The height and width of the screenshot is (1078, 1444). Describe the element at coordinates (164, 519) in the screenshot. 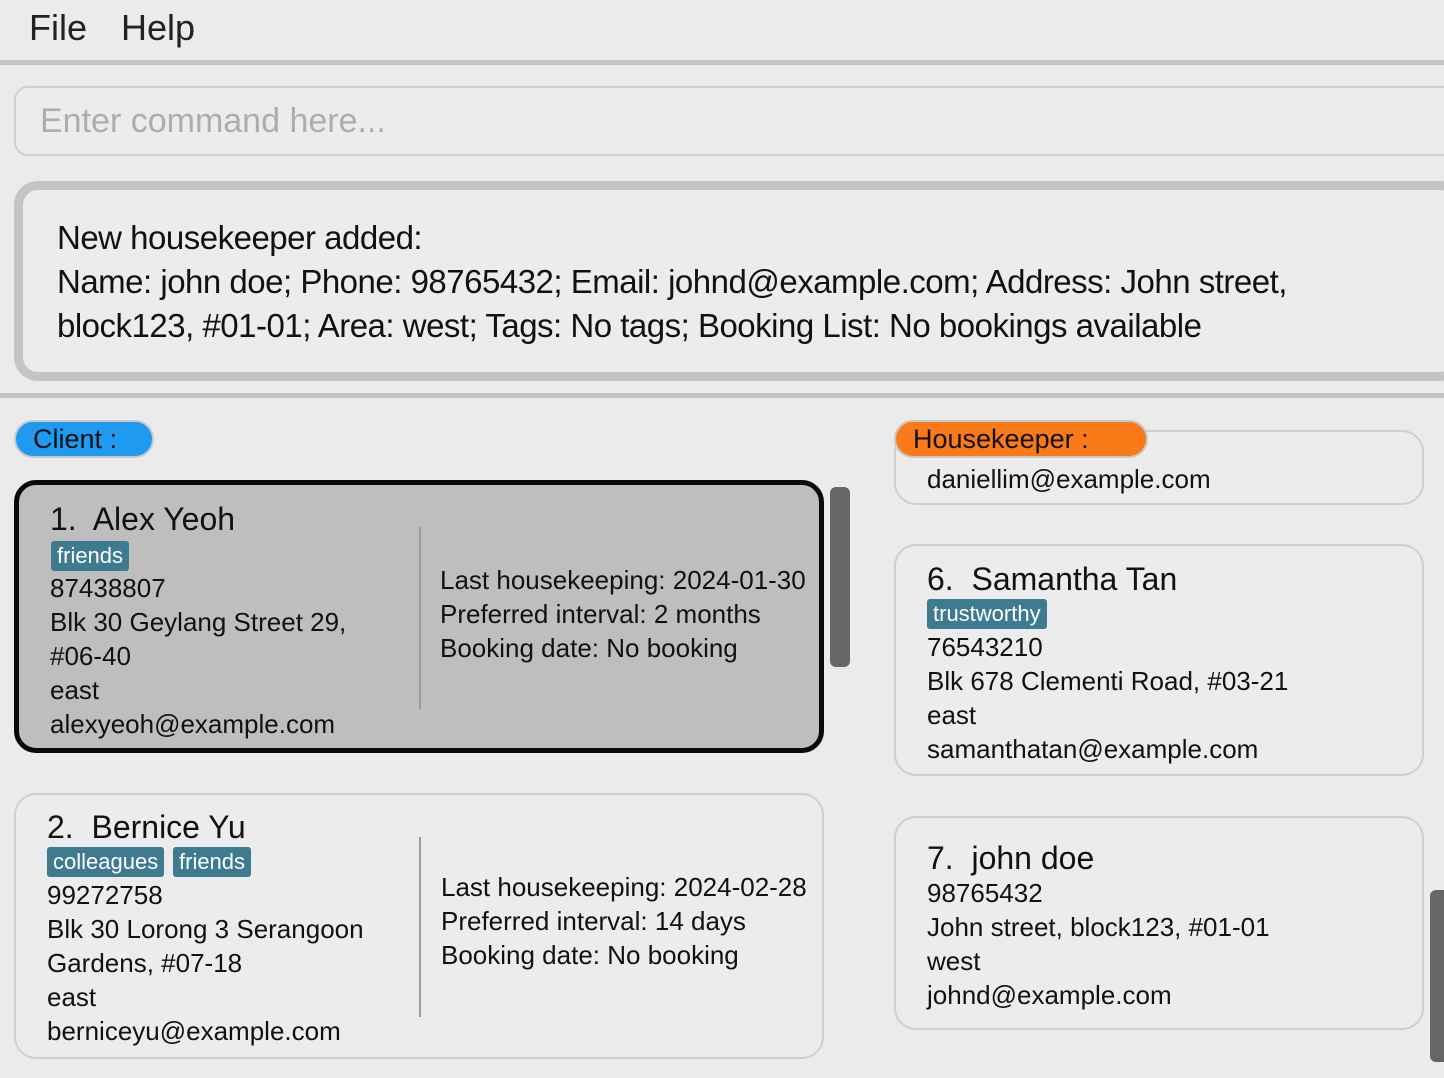

I see `client-name-text: Alex Yeoh` at that location.